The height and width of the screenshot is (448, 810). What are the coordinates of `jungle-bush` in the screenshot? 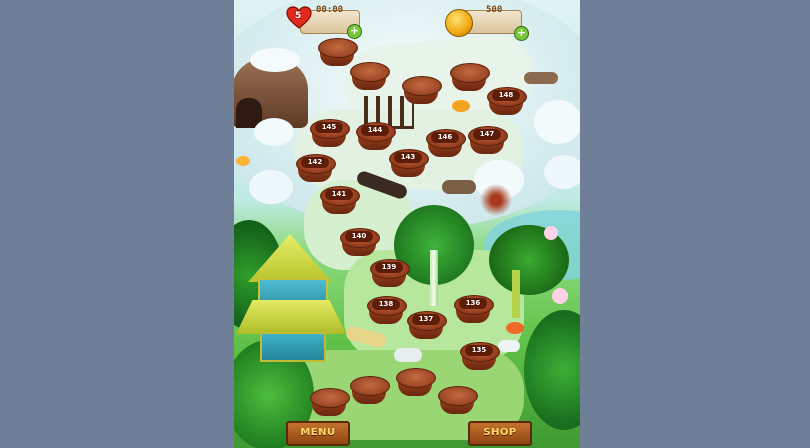 It's located at (552, 370).